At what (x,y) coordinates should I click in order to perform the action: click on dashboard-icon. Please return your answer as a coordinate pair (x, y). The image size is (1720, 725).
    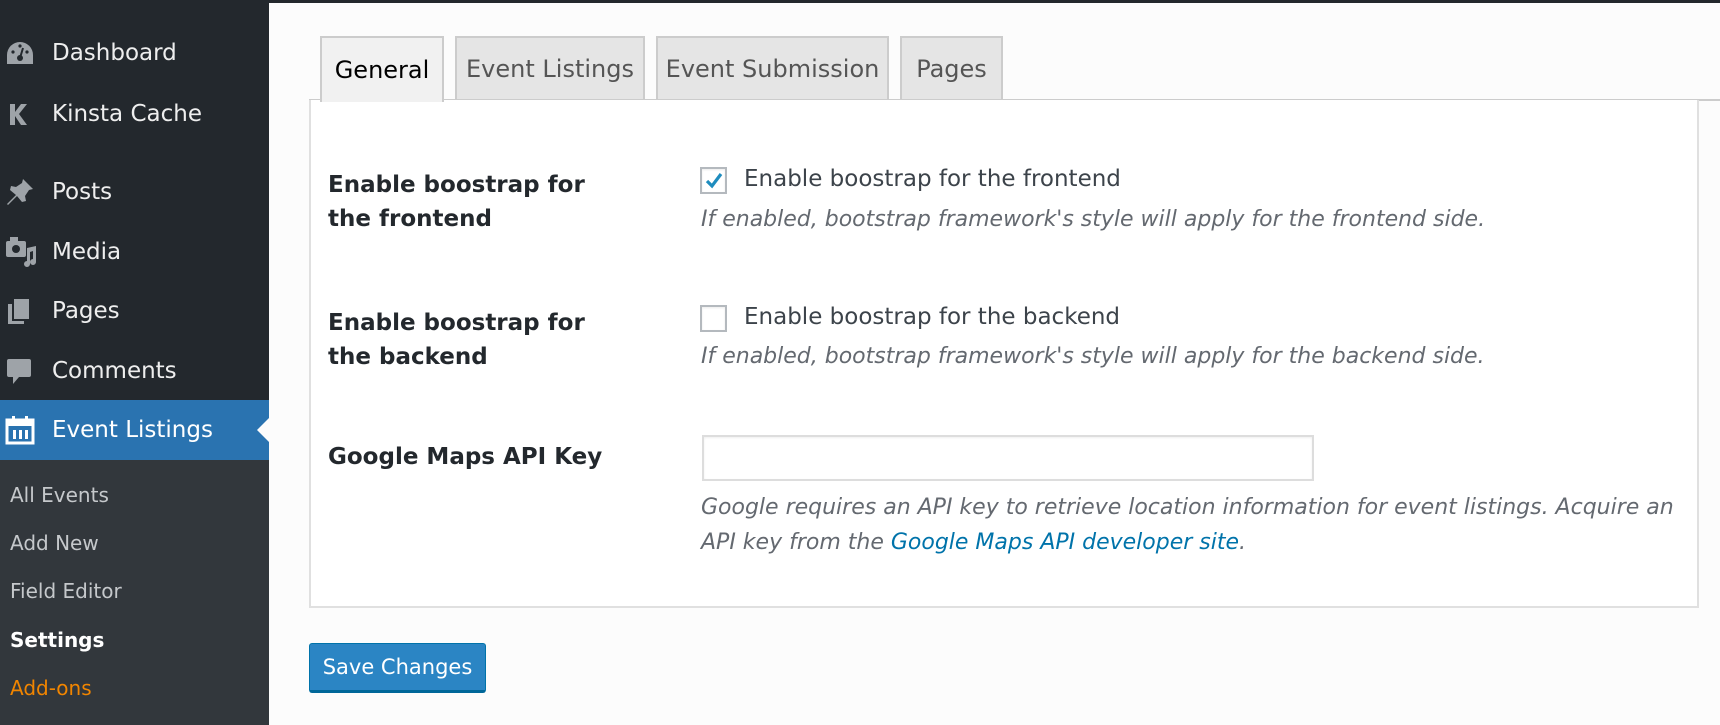
    Looking at the image, I should click on (26, 53).